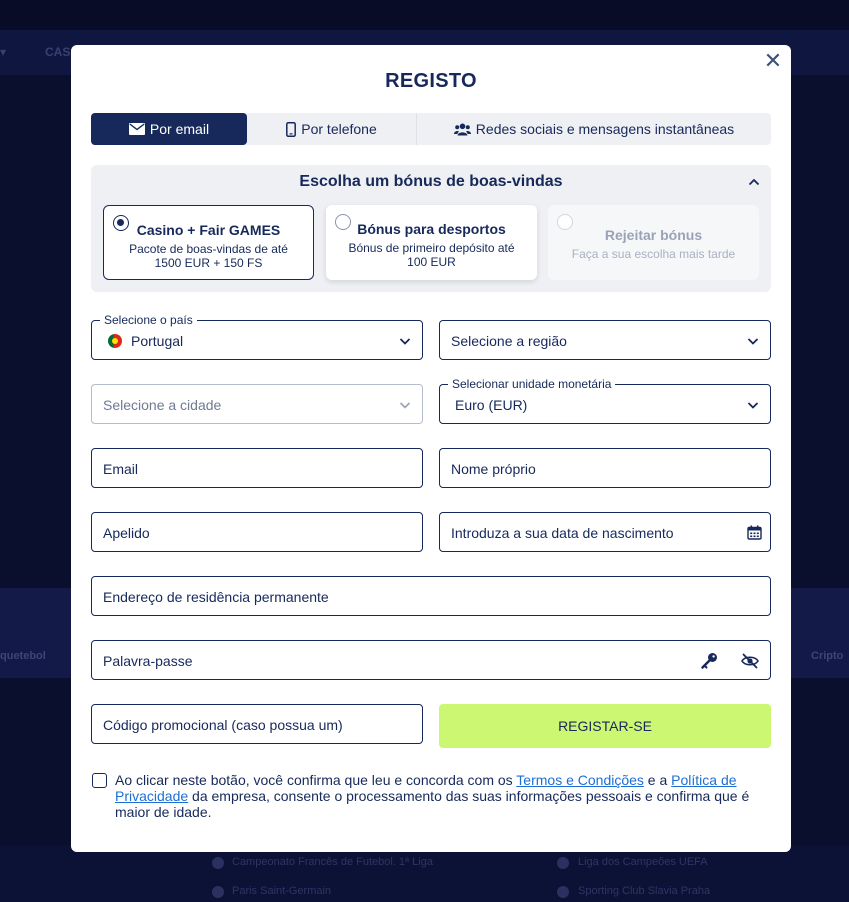 This screenshot has width=849, height=902. What do you see at coordinates (462, 129) in the screenshot?
I see `users-icon` at bounding box center [462, 129].